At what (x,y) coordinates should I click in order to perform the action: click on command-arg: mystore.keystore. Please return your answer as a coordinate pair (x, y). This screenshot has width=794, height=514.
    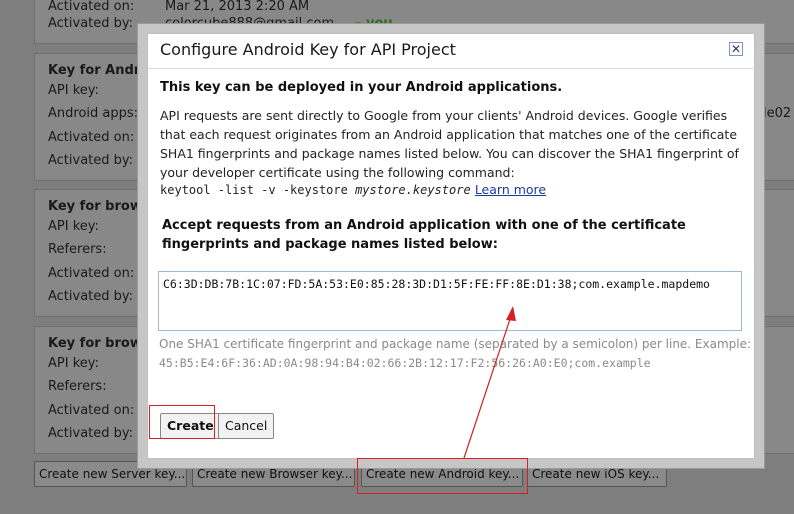
    Looking at the image, I should click on (413, 190).